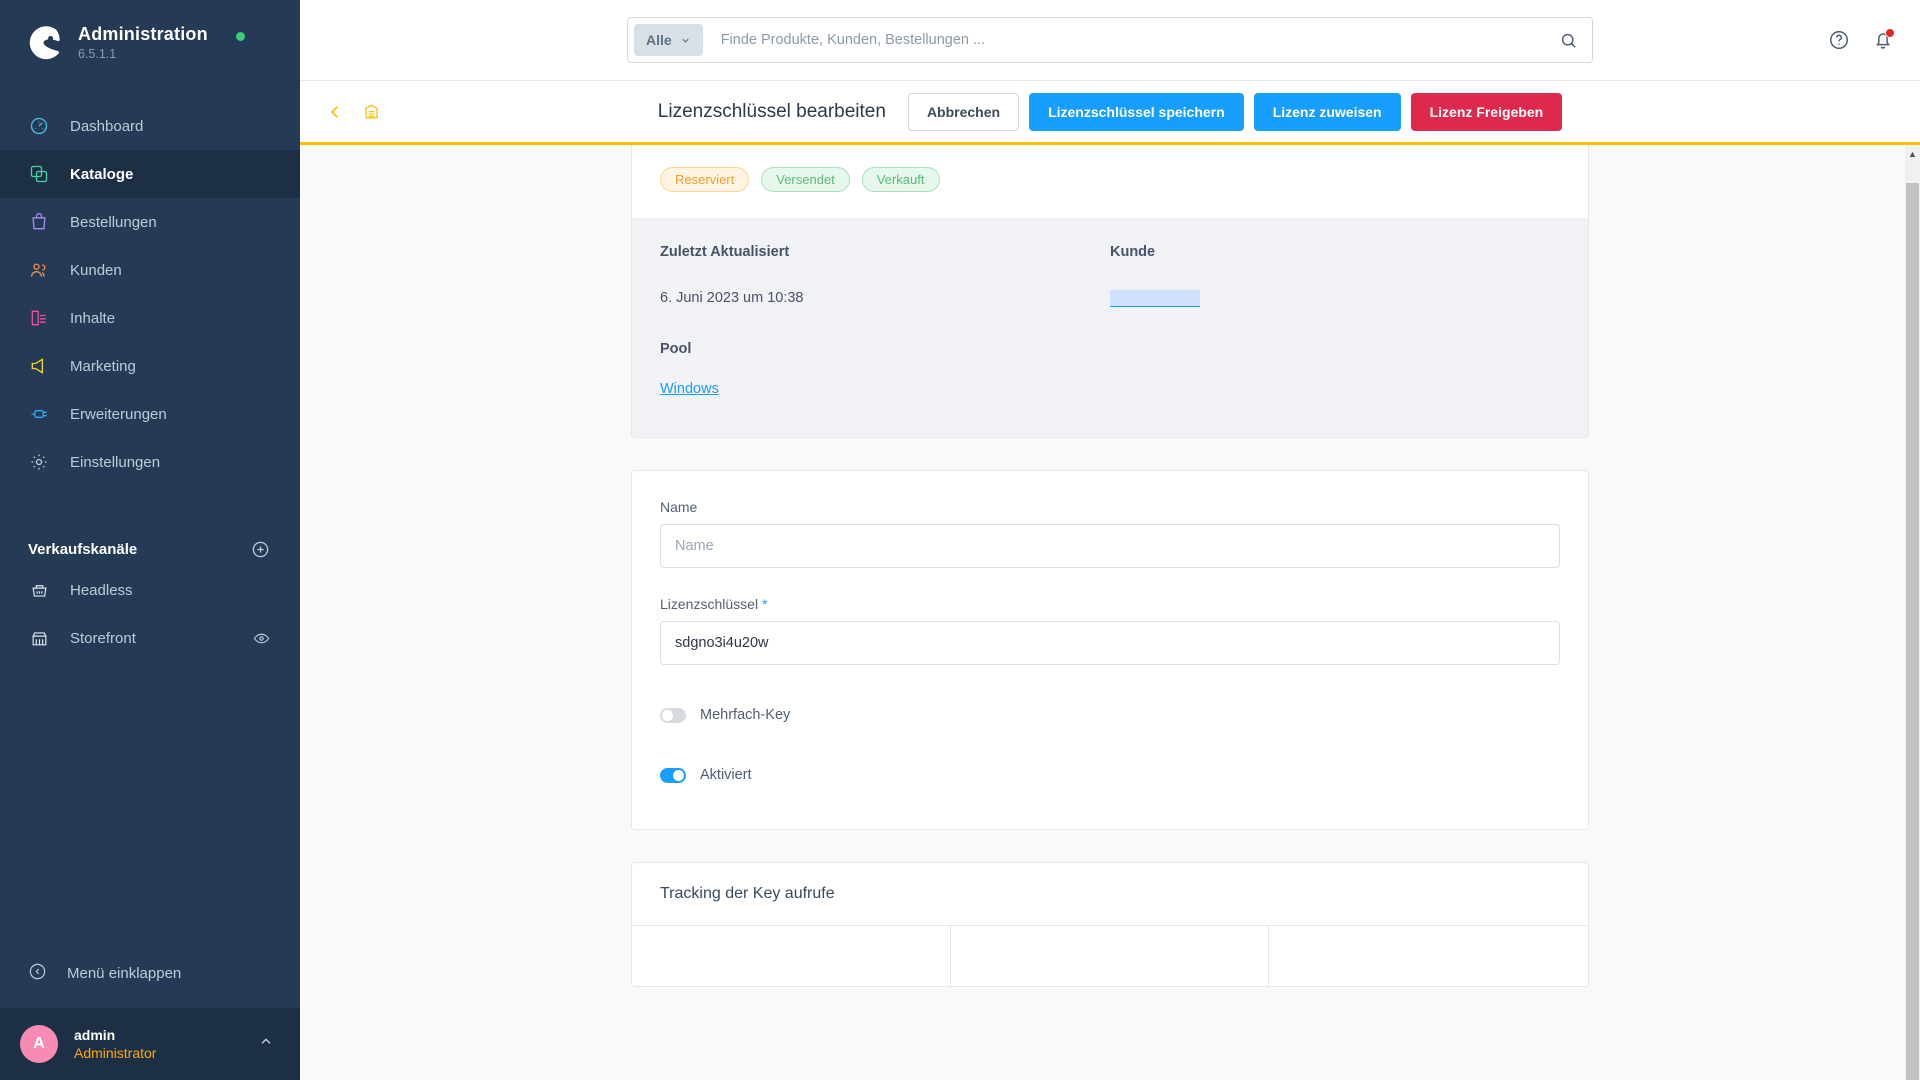  Describe the element at coordinates (150, 1044) in the screenshot. I see `user-menu: A admin Administrator` at that location.